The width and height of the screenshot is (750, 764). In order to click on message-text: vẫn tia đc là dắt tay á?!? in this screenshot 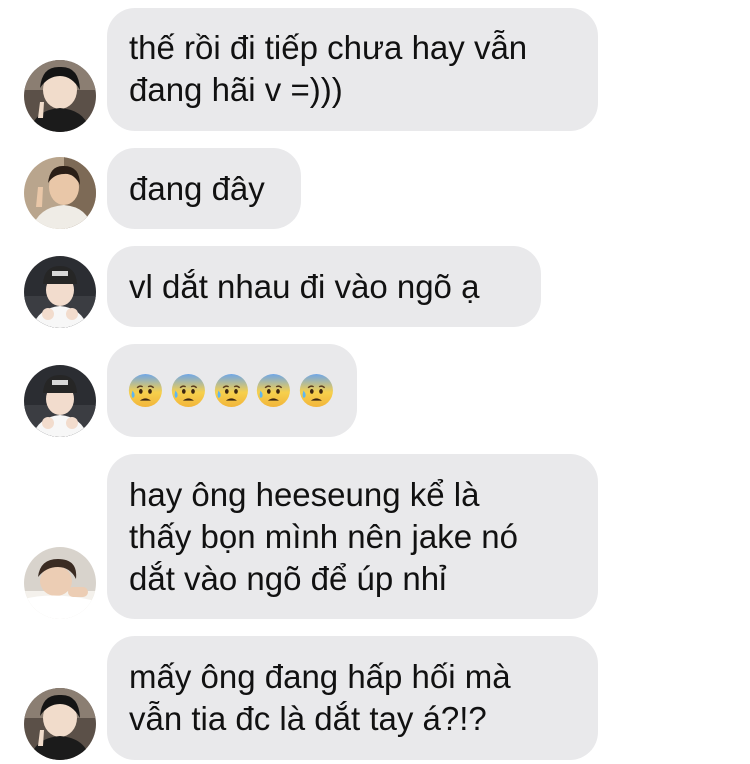, I will do `click(308, 718)`.